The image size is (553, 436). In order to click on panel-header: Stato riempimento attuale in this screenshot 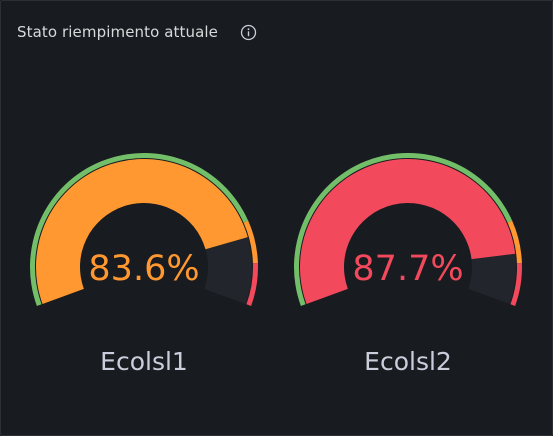, I will do `click(137, 32)`.